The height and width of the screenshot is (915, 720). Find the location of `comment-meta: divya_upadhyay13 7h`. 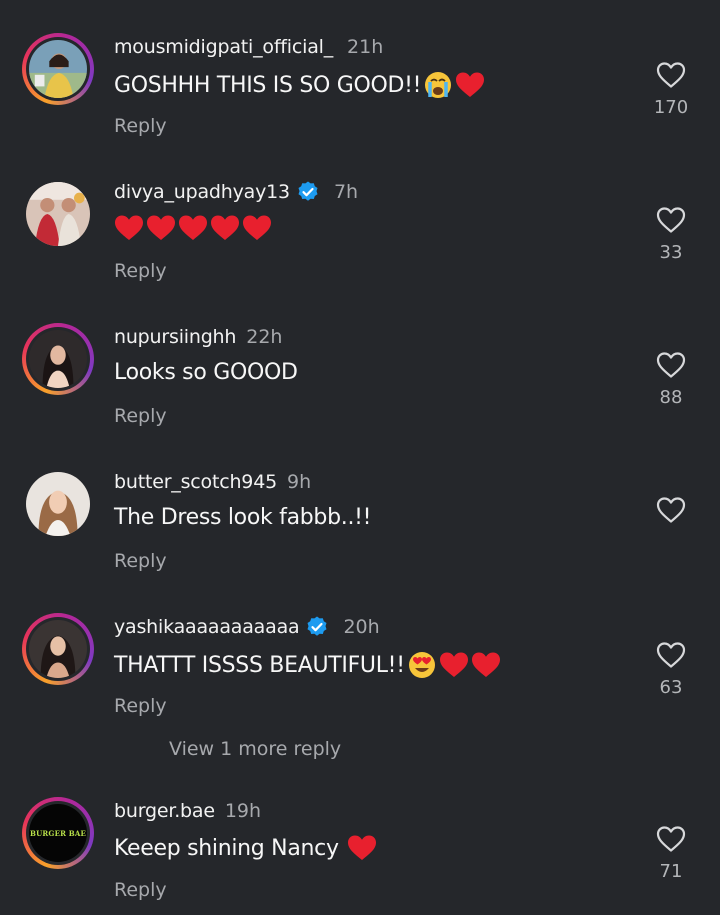

comment-meta: divya_upadhyay13 7h is located at coordinates (236, 192).